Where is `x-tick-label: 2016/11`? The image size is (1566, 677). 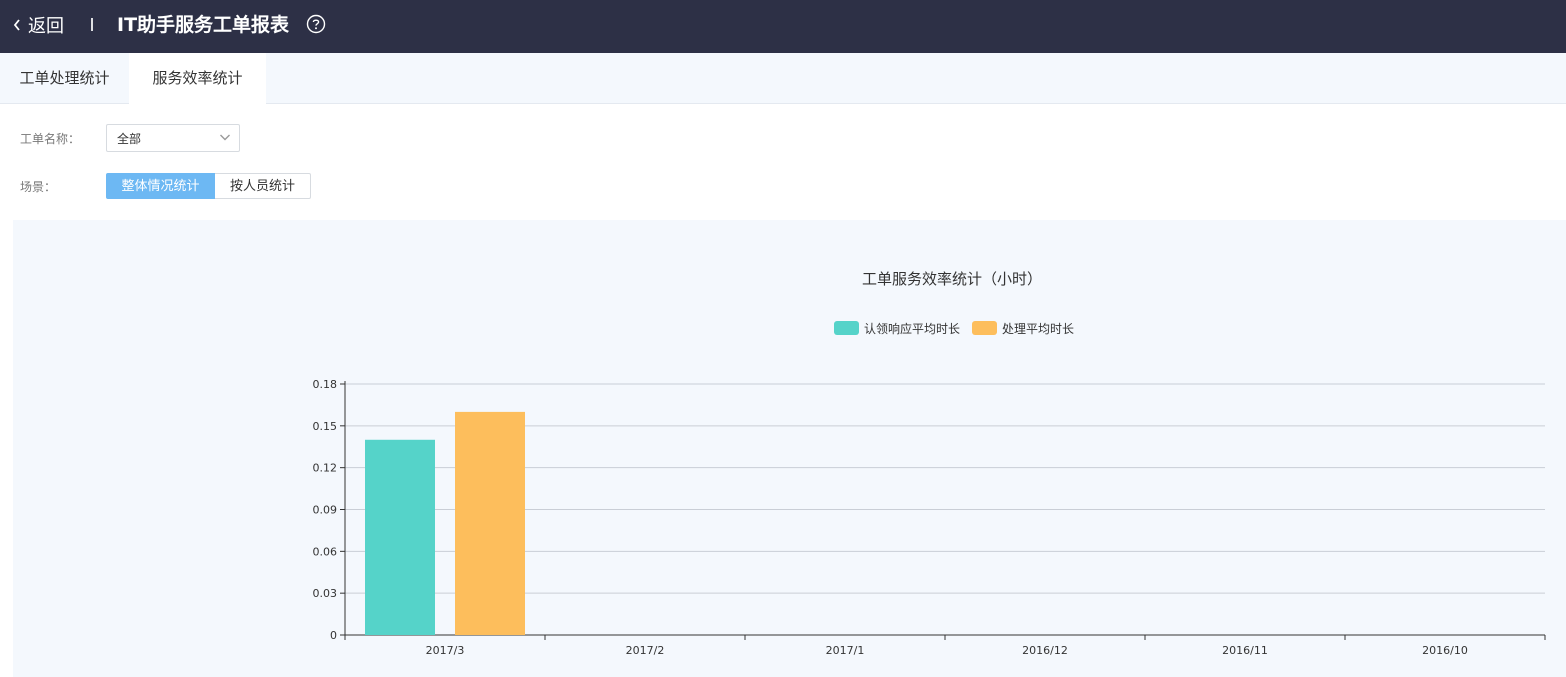 x-tick-label: 2016/11 is located at coordinates (1245, 650).